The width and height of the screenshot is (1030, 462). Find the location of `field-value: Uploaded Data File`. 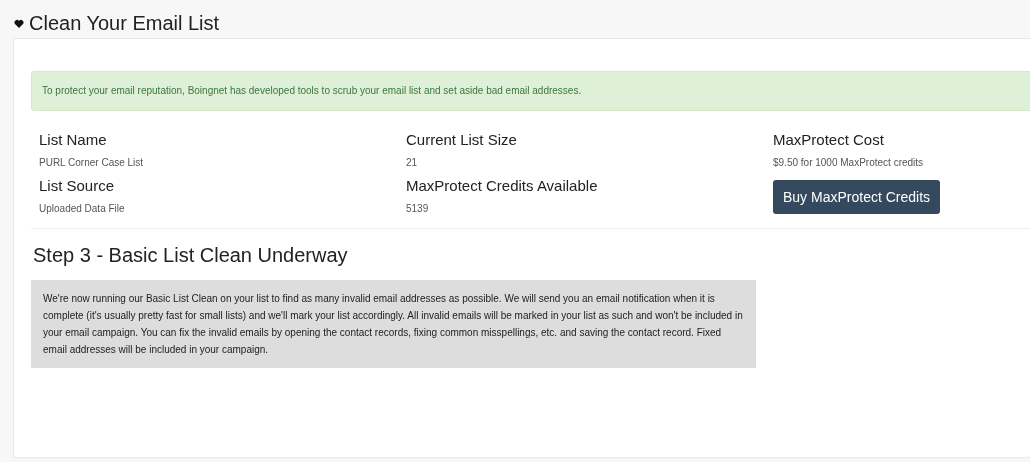

field-value: Uploaded Data File is located at coordinates (82, 208).